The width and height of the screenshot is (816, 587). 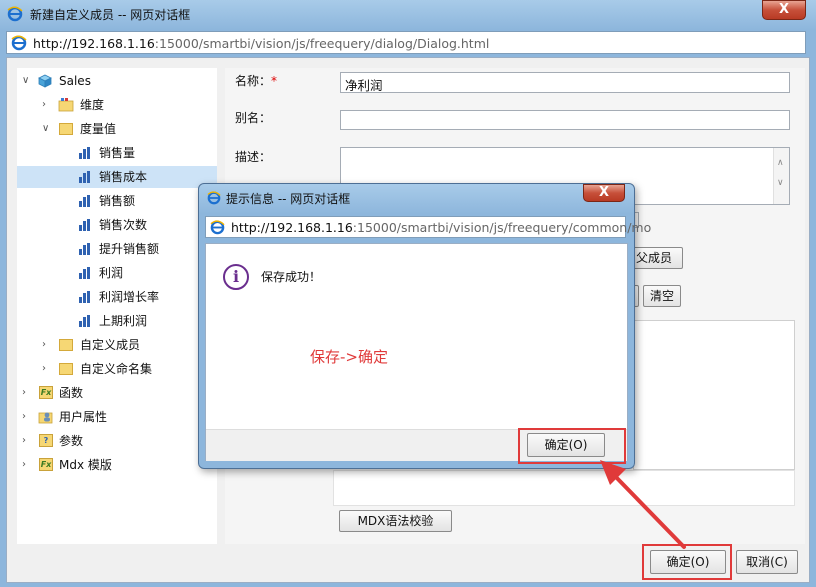 I want to click on description-label: 描述：, so click(x=253, y=157).